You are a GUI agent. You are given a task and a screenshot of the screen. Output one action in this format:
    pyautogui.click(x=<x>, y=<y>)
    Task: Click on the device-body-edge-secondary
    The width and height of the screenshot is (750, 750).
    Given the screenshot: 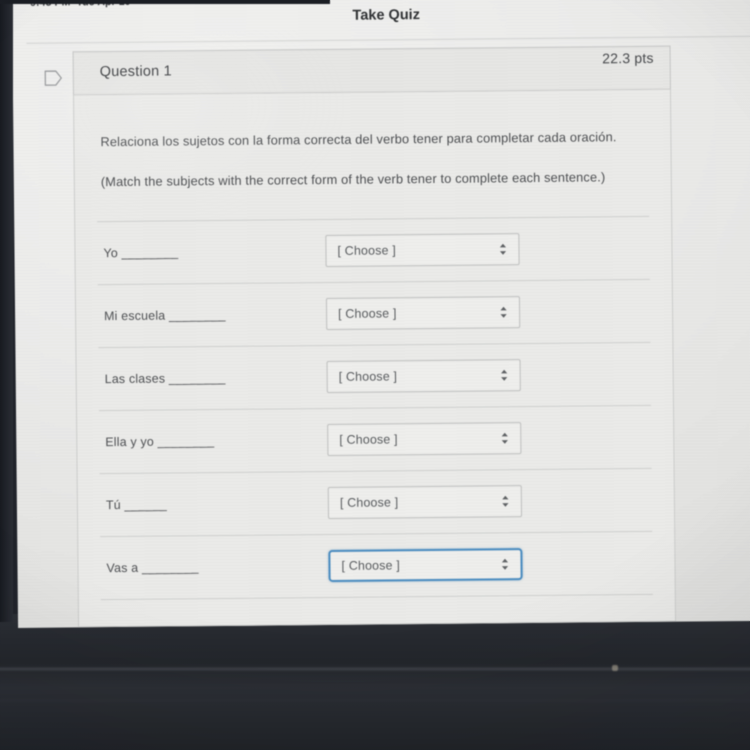 What is the action you would take?
    pyautogui.click(x=375, y=700)
    